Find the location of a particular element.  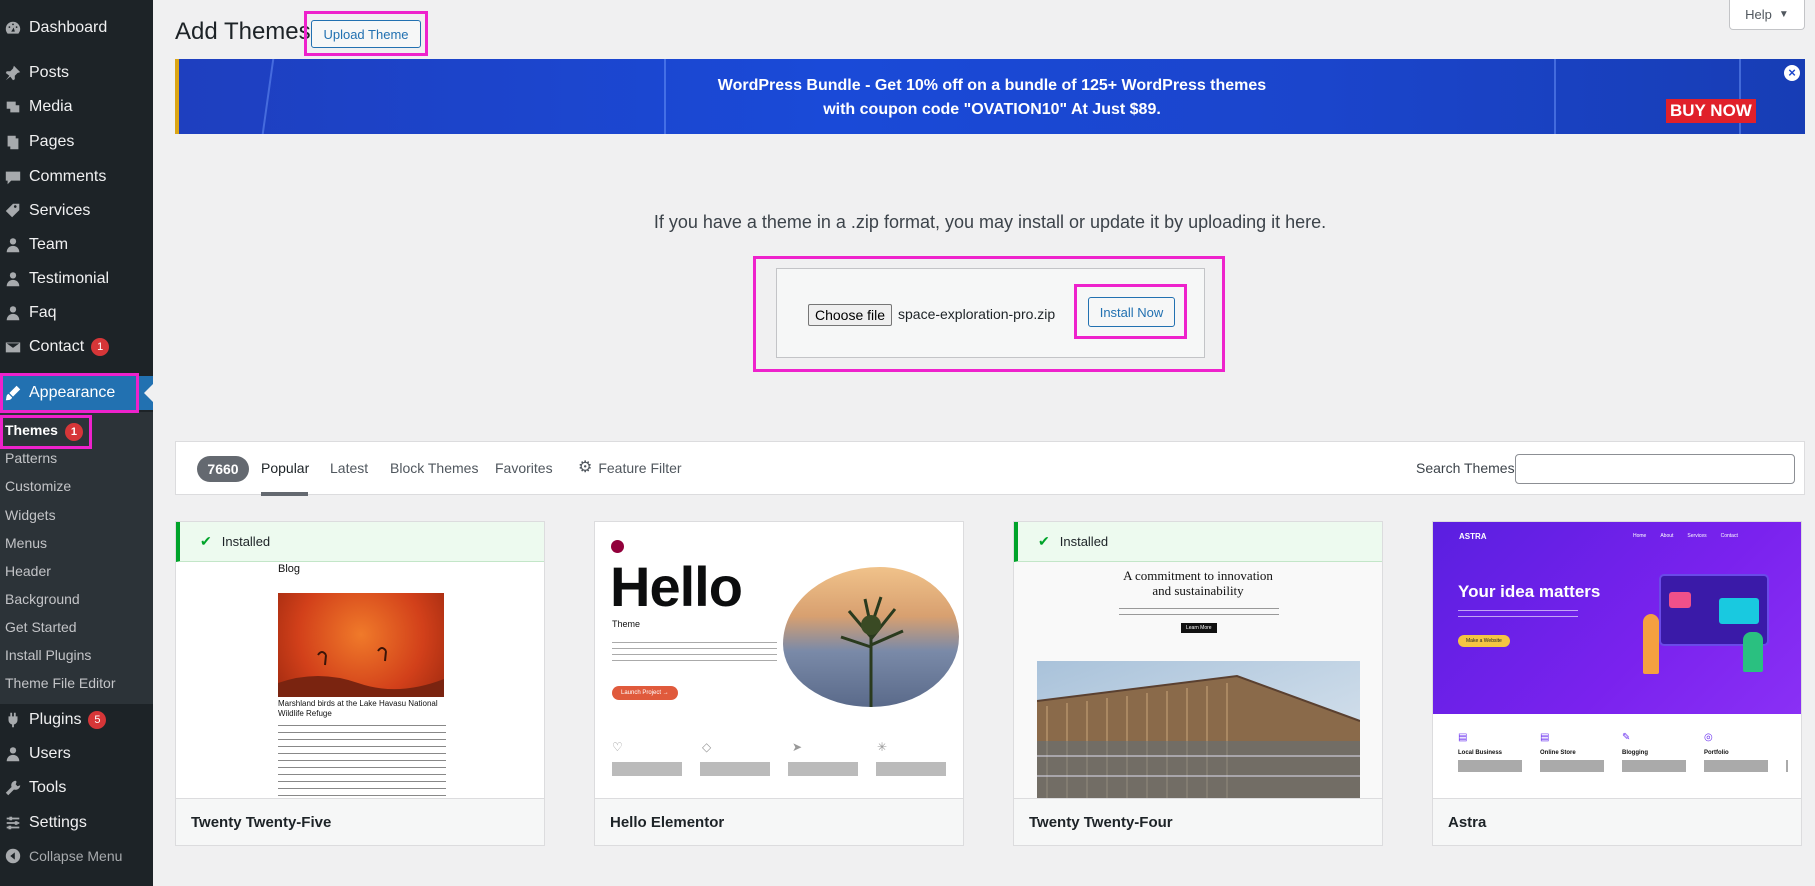

menu-services: Services is located at coordinates (76, 211).